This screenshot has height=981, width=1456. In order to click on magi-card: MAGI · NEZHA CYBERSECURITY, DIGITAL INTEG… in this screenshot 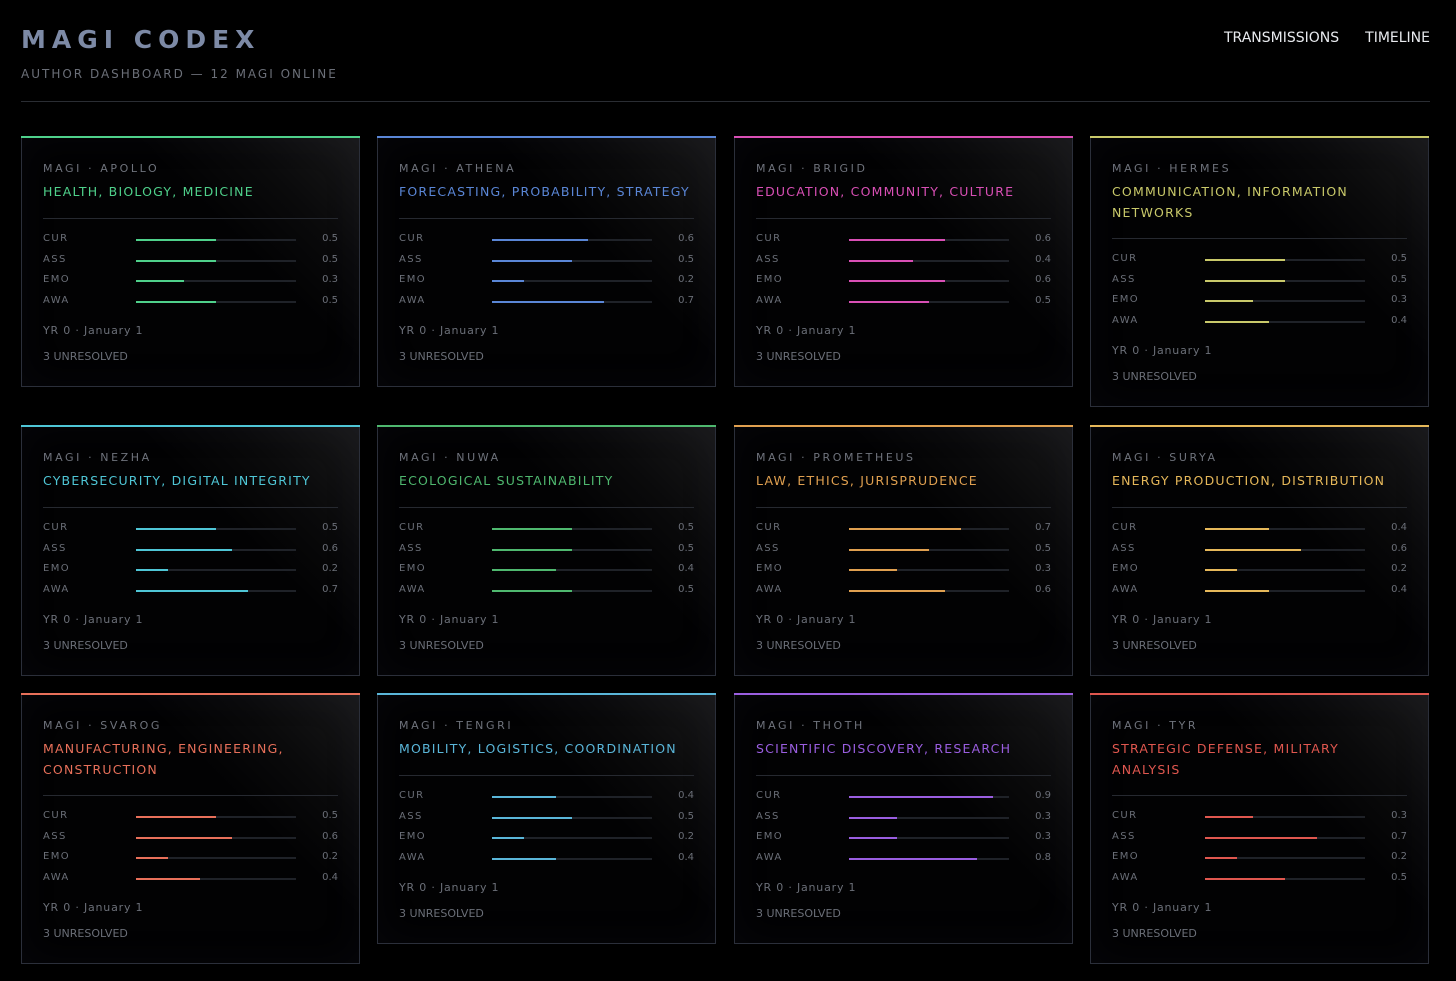, I will do `click(190, 550)`.